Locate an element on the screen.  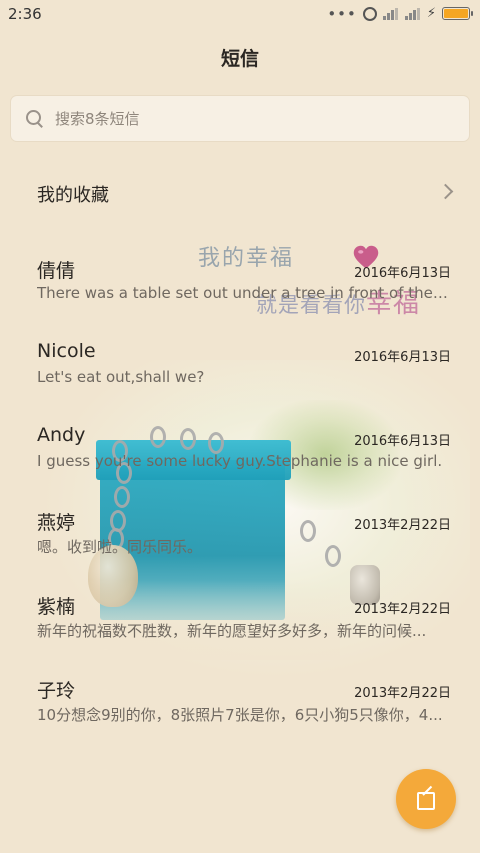
compose-button is located at coordinates (426, 799).